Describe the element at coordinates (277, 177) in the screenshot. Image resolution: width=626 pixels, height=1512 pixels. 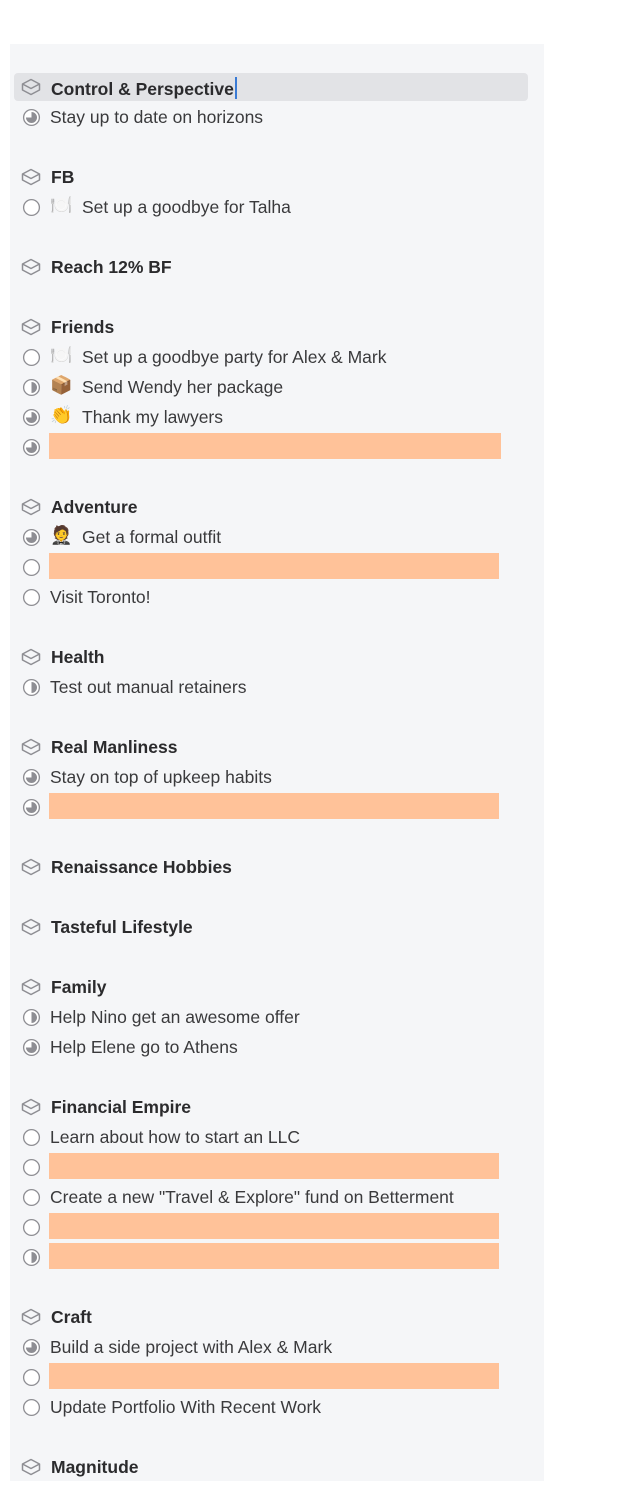
I see `project-row: FB` at that location.